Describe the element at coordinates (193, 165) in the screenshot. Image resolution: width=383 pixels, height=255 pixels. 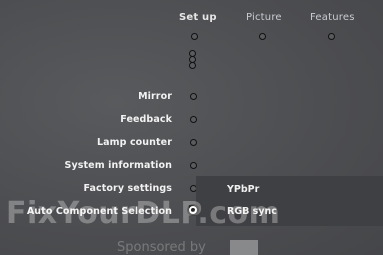
I see `system-information-radio-icon` at that location.